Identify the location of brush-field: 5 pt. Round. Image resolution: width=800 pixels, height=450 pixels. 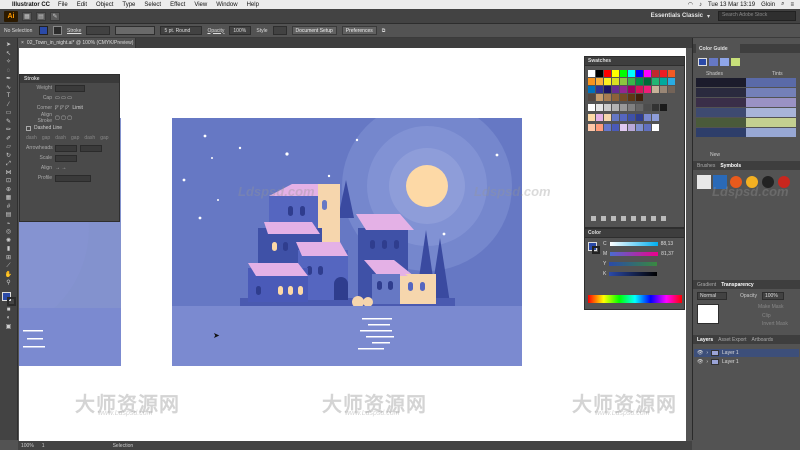
(181, 30).